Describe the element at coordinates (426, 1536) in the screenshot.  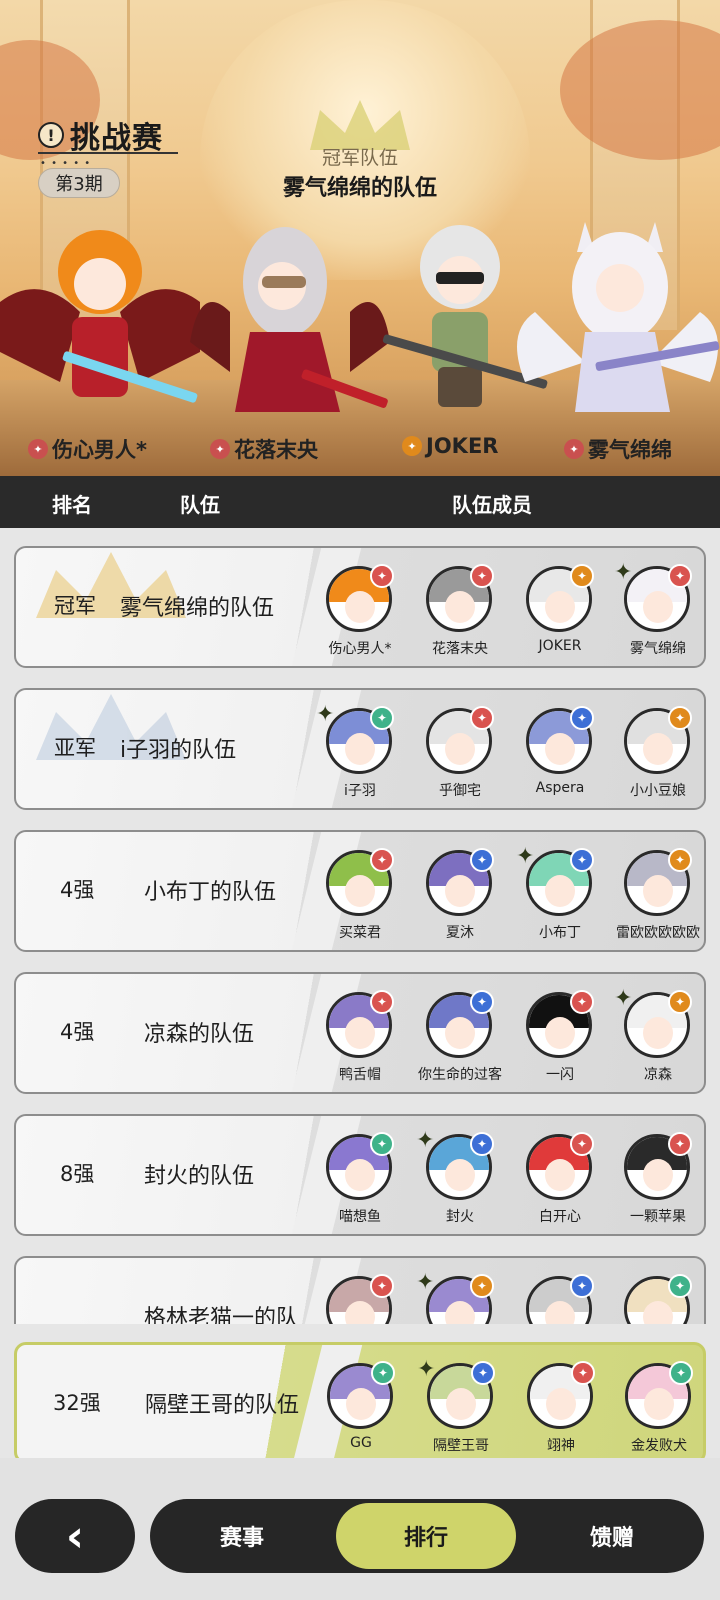
I see `tab-ranking: 排行` at that location.